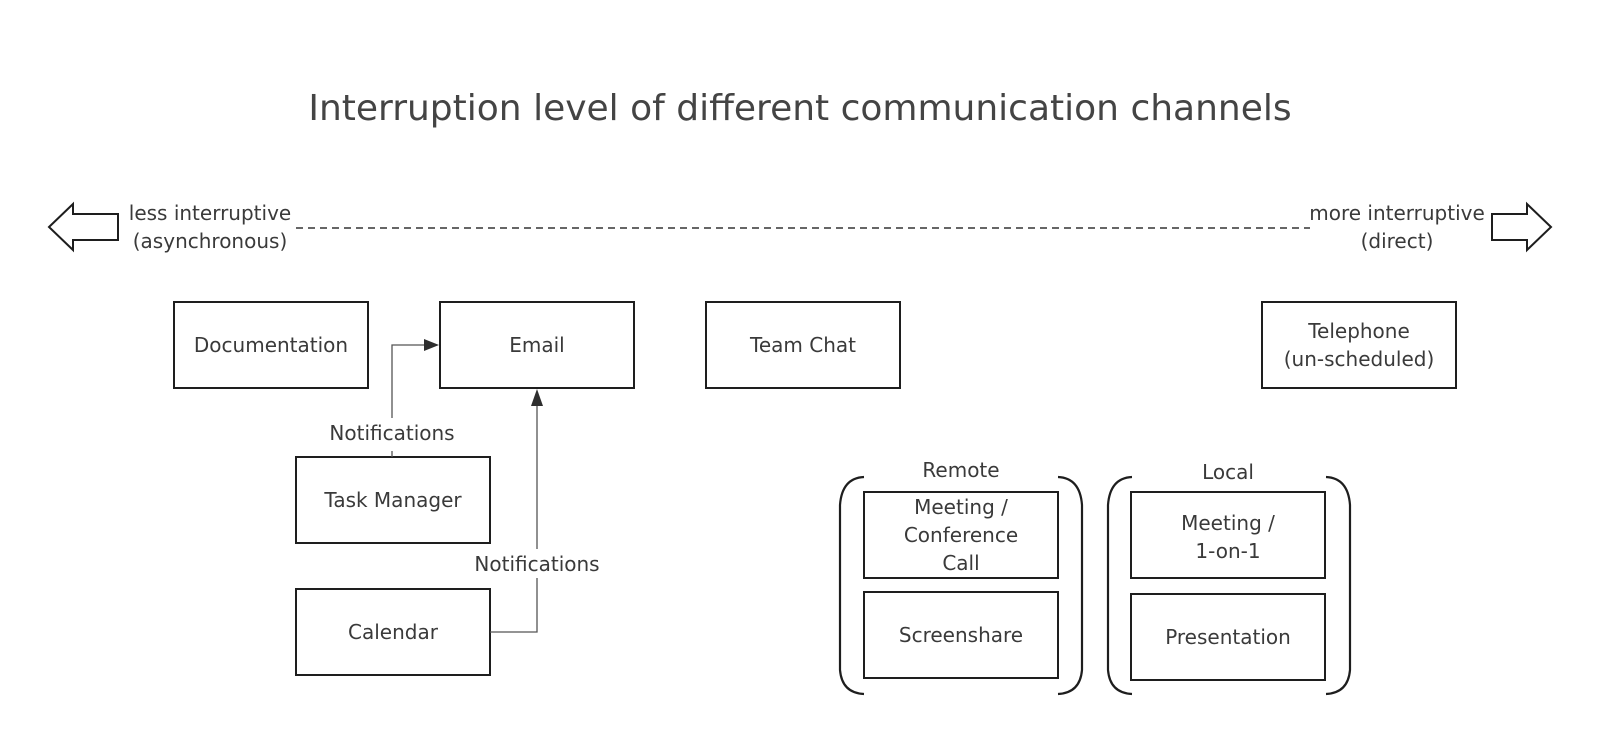 This screenshot has height=739, width=1600. I want to click on telephone-label: Telephone, so click(1358, 331).